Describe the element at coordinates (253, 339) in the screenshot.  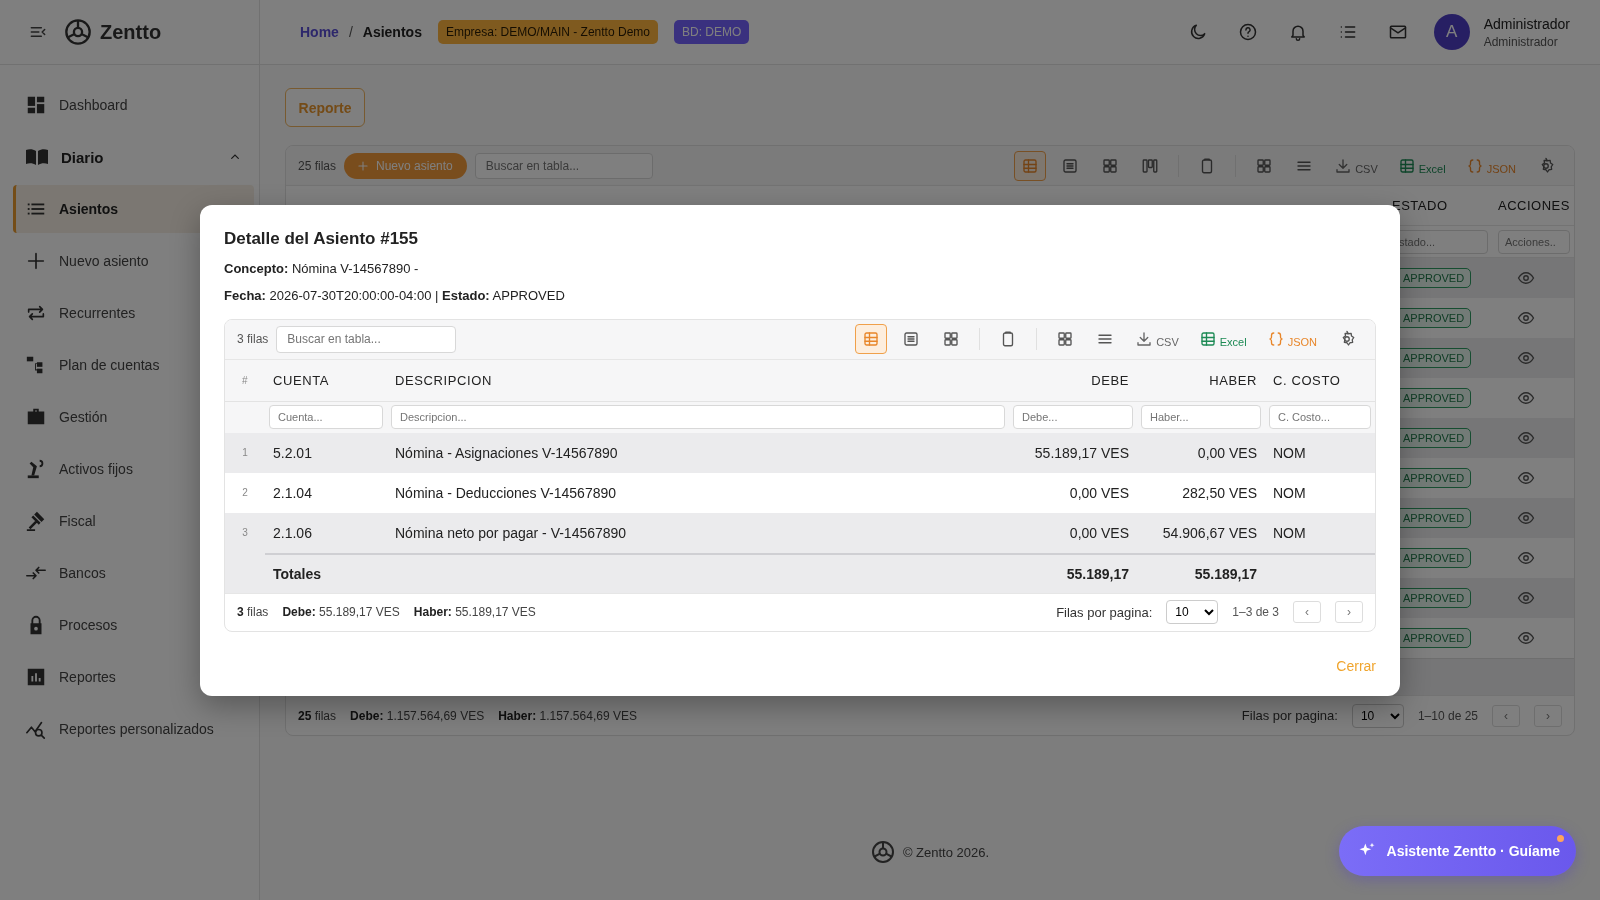
I see `row-count: 3 filas` at that location.